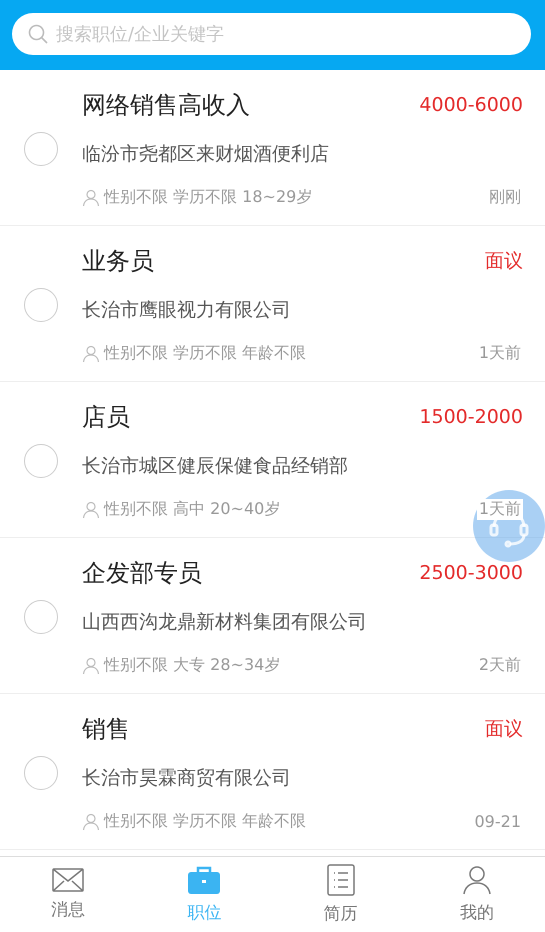 The image size is (545, 932). What do you see at coordinates (340, 880) in the screenshot?
I see `list-icon` at bounding box center [340, 880].